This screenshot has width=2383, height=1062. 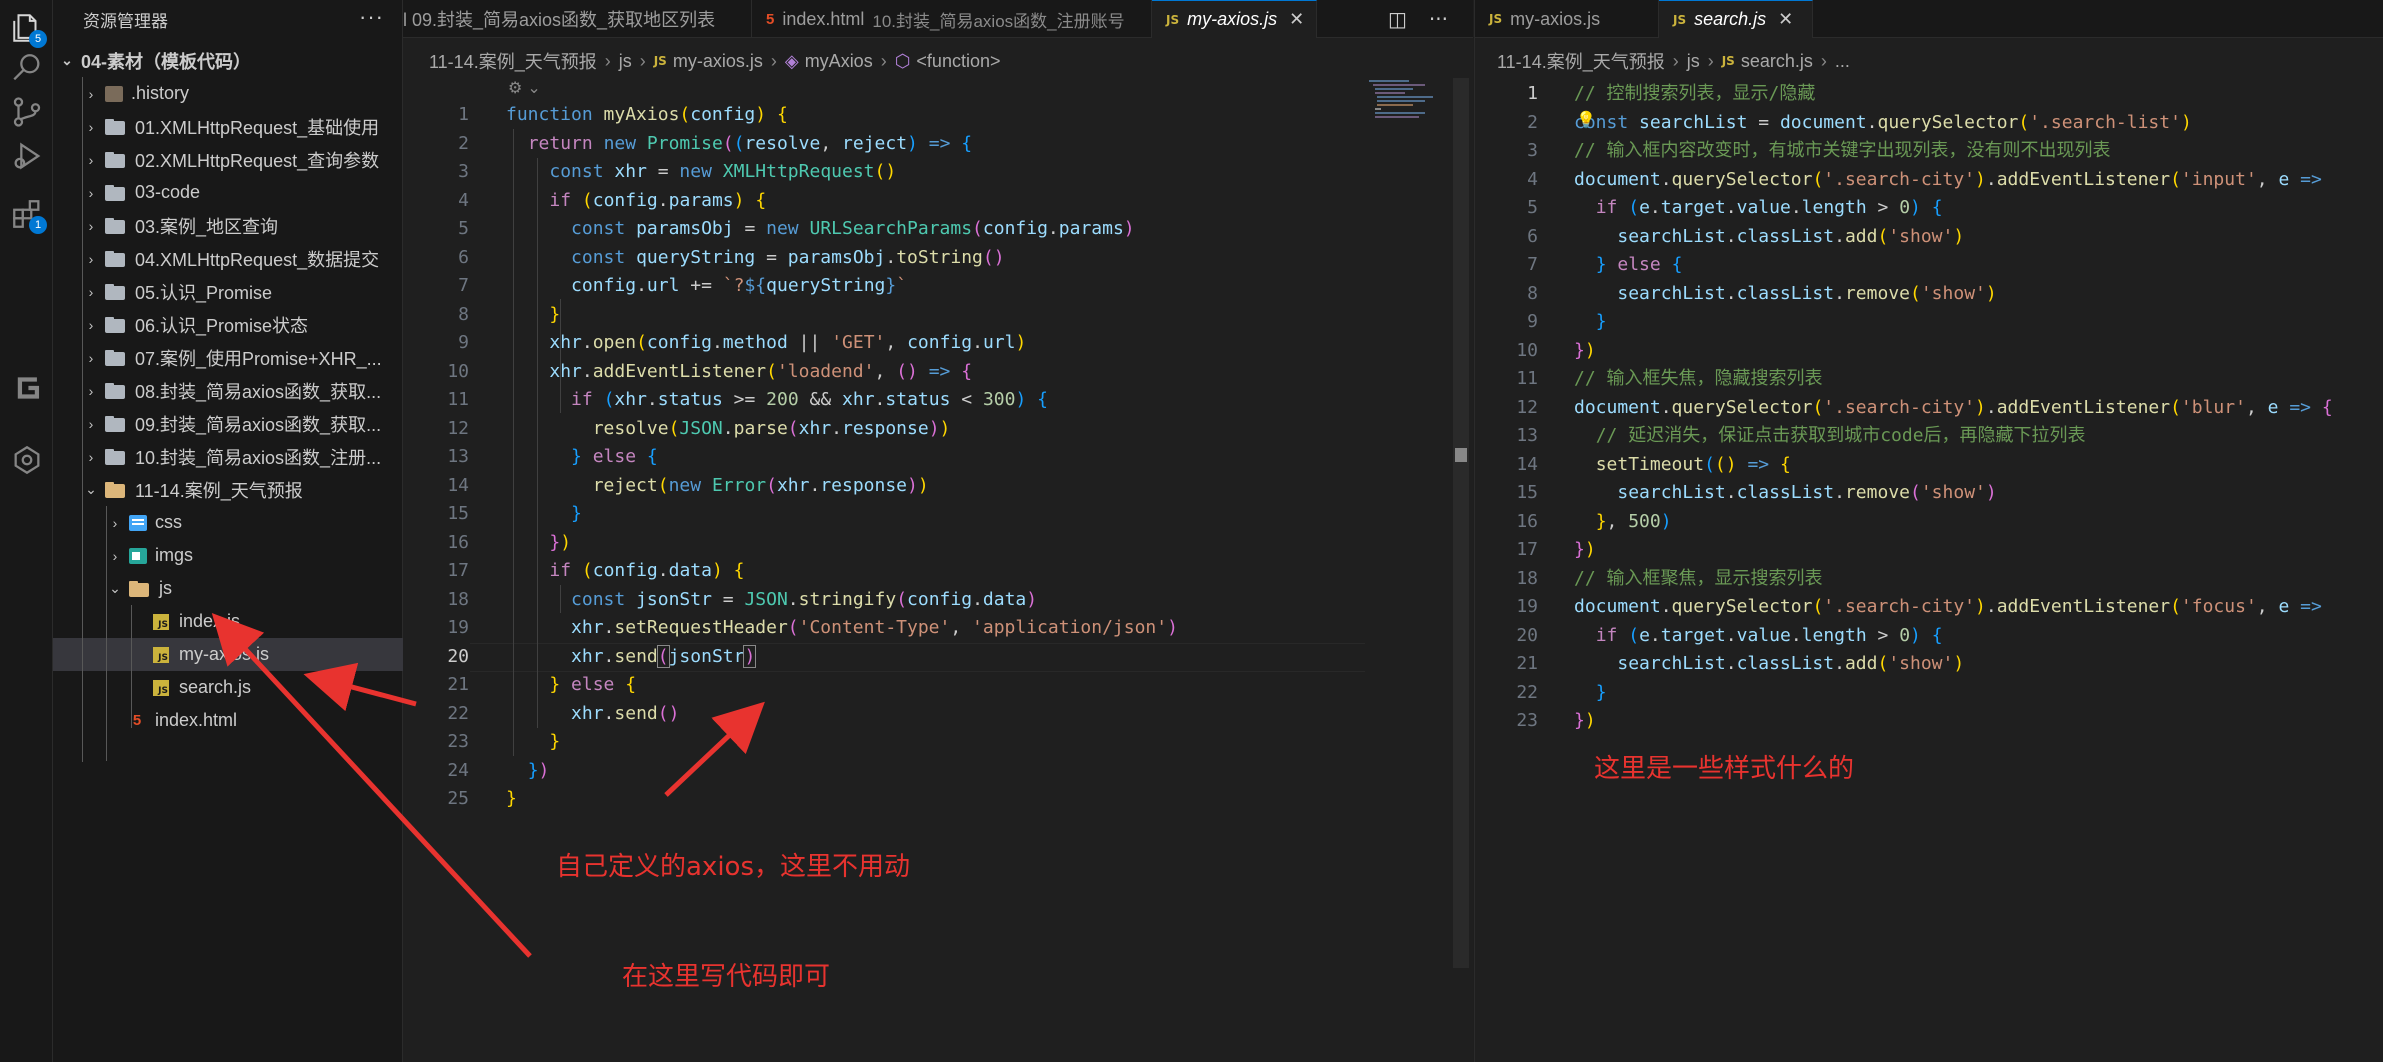 What do you see at coordinates (38, 225) in the screenshot?
I see `extensions-badge: 1` at bounding box center [38, 225].